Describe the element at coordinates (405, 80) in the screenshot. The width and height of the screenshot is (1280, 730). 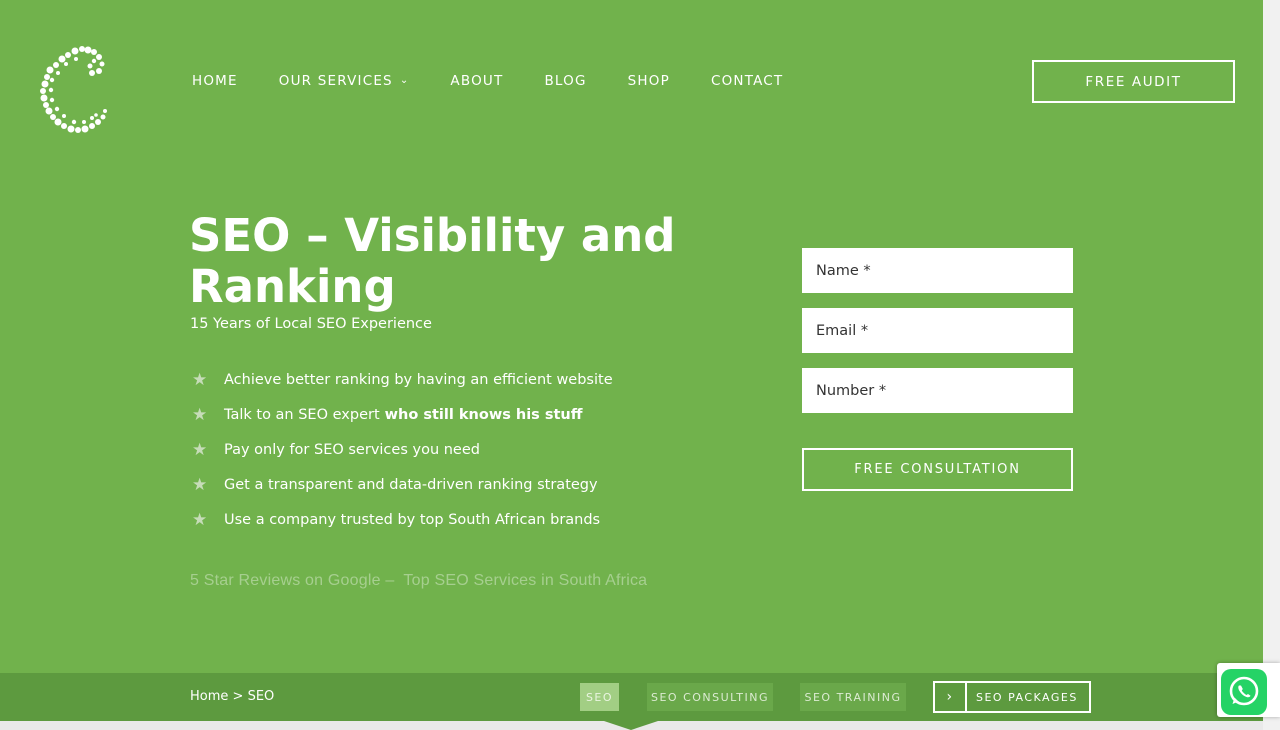
I see `chevron-down-icon: ⌄` at that location.